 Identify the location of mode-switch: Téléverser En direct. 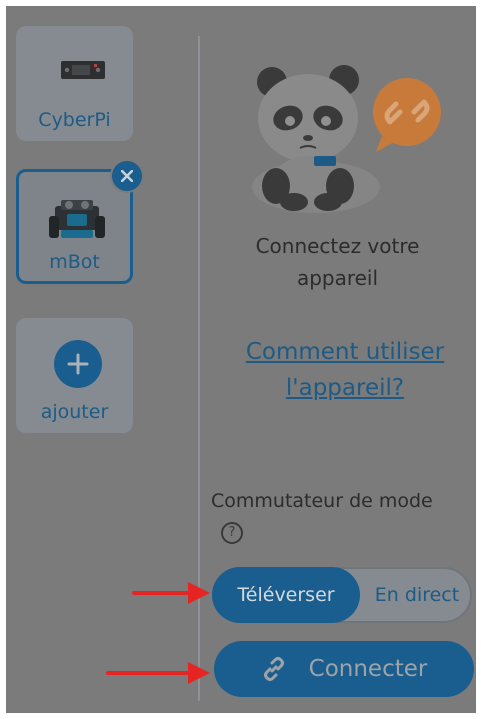
(342, 595).